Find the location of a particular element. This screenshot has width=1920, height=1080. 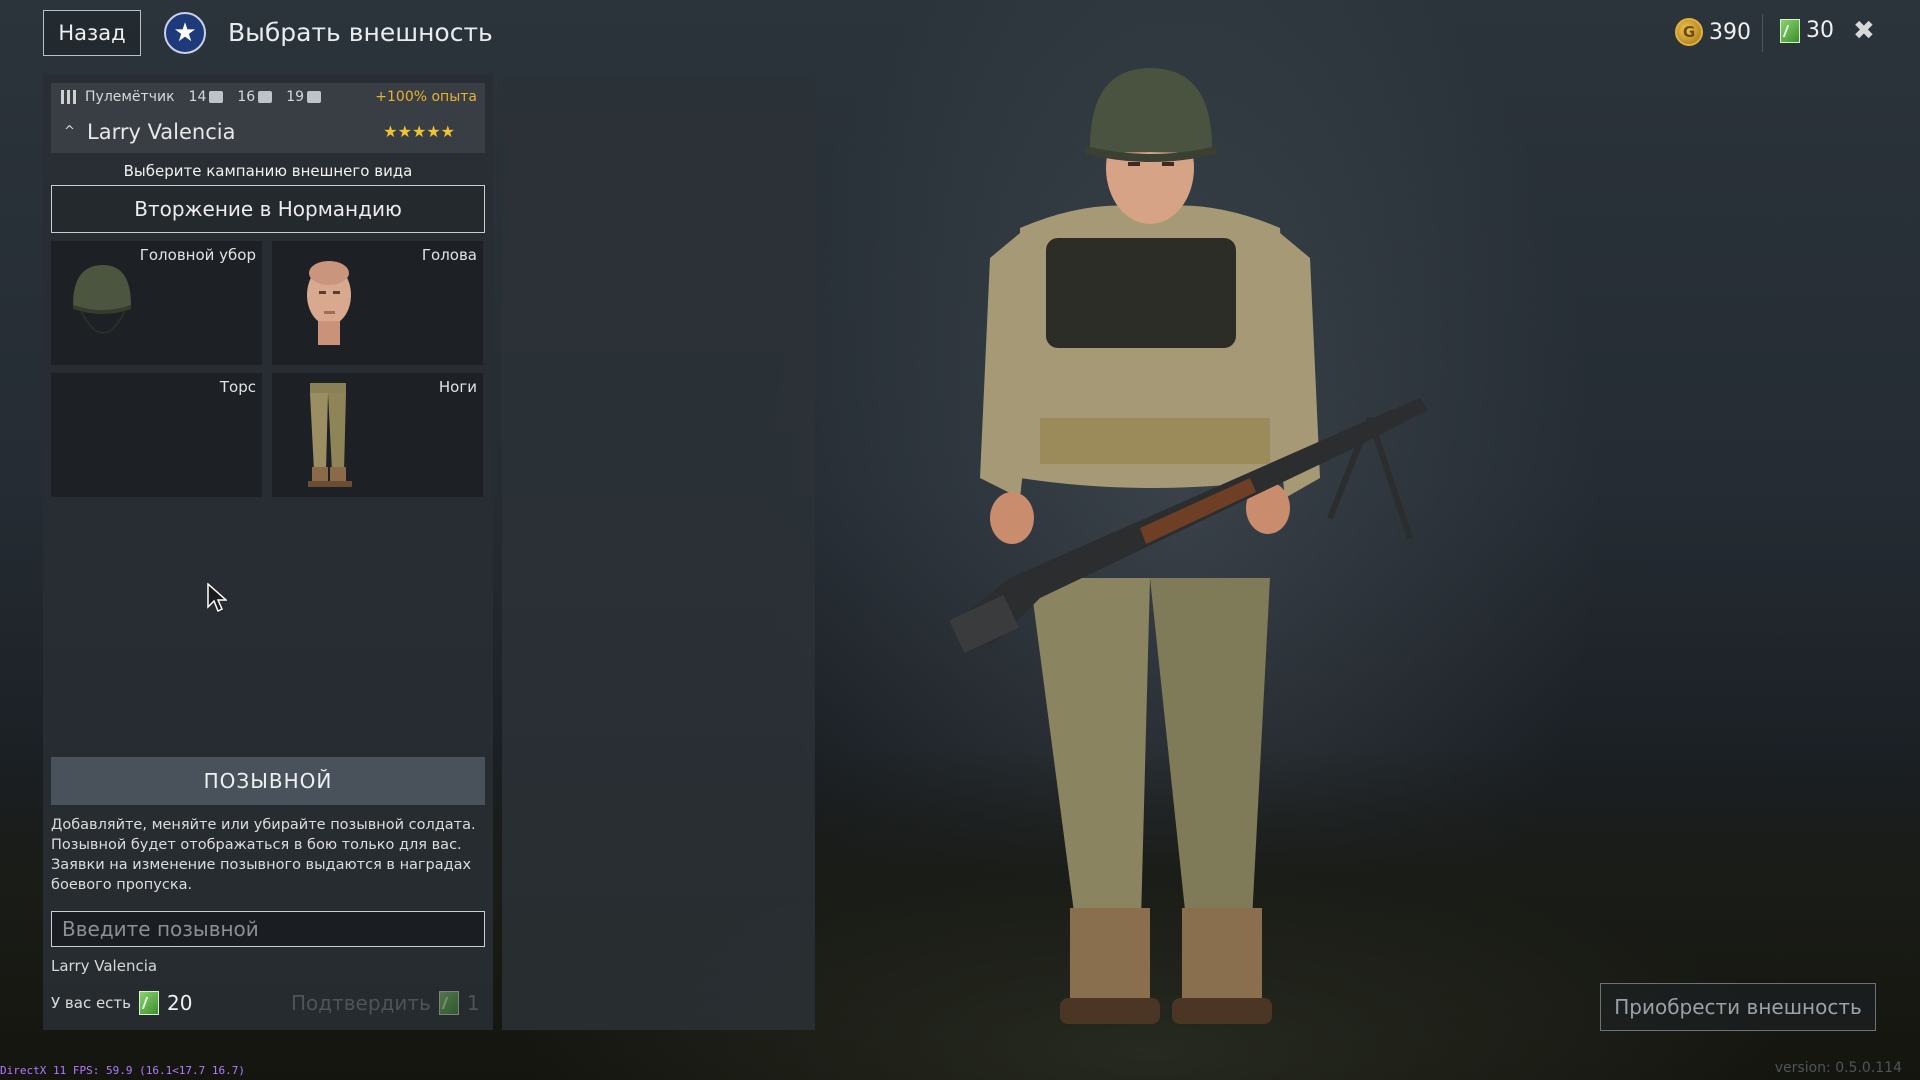

callsign-input is located at coordinates (268, 929).